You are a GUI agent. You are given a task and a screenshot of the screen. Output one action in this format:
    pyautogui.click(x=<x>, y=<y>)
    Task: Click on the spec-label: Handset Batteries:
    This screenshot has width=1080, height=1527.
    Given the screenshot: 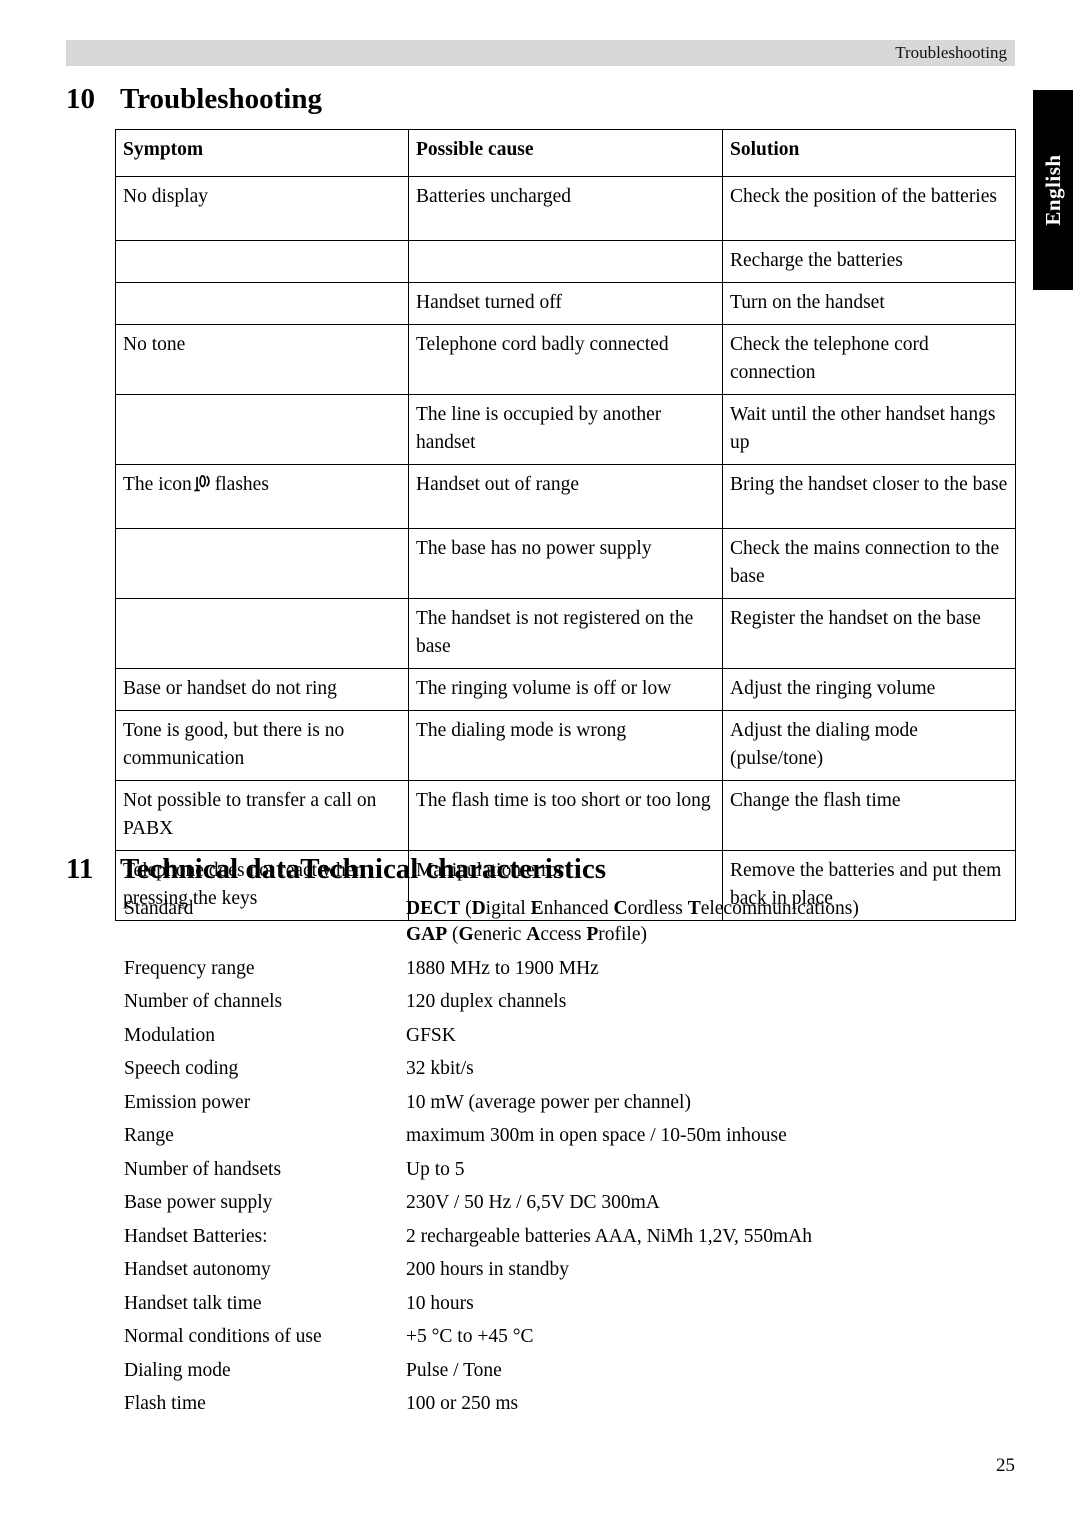 What is the action you would take?
    pyautogui.click(x=196, y=1236)
    